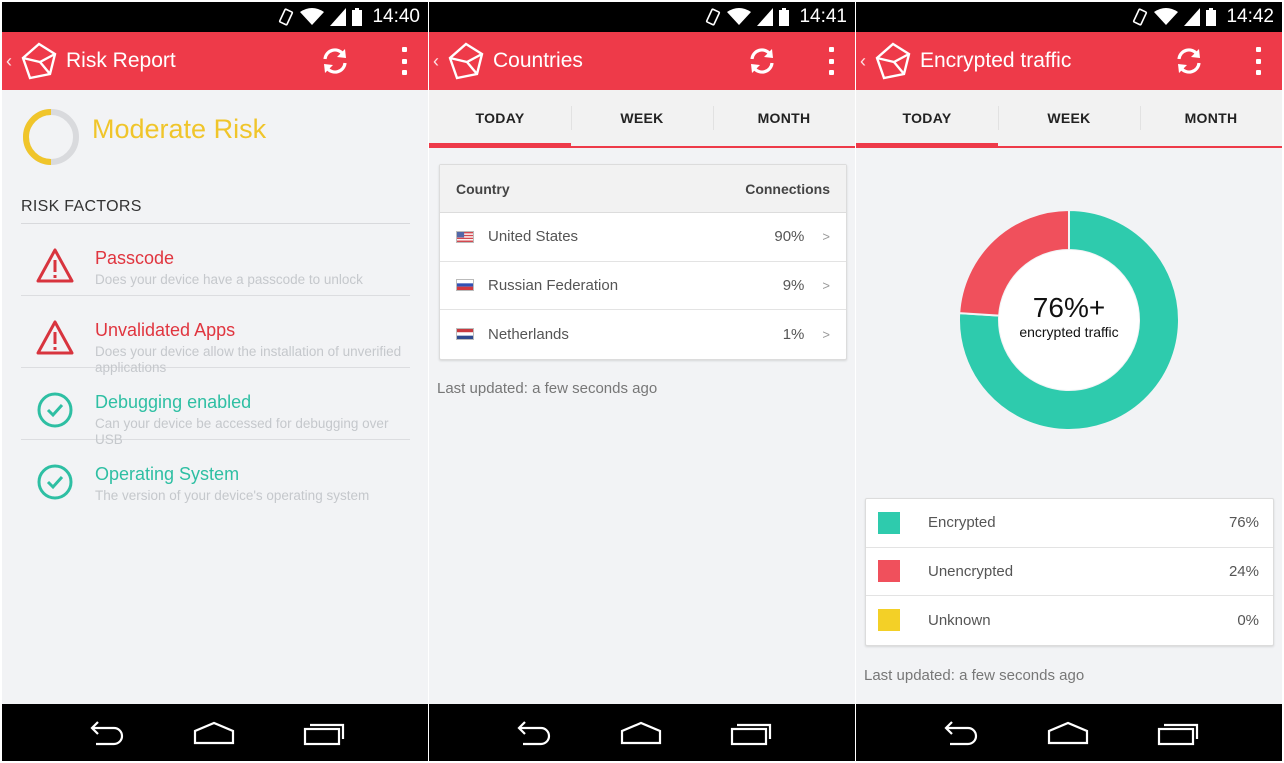 The height and width of the screenshot is (763, 1284). Describe the element at coordinates (483, 188) in the screenshot. I see `column-country: Country` at that location.